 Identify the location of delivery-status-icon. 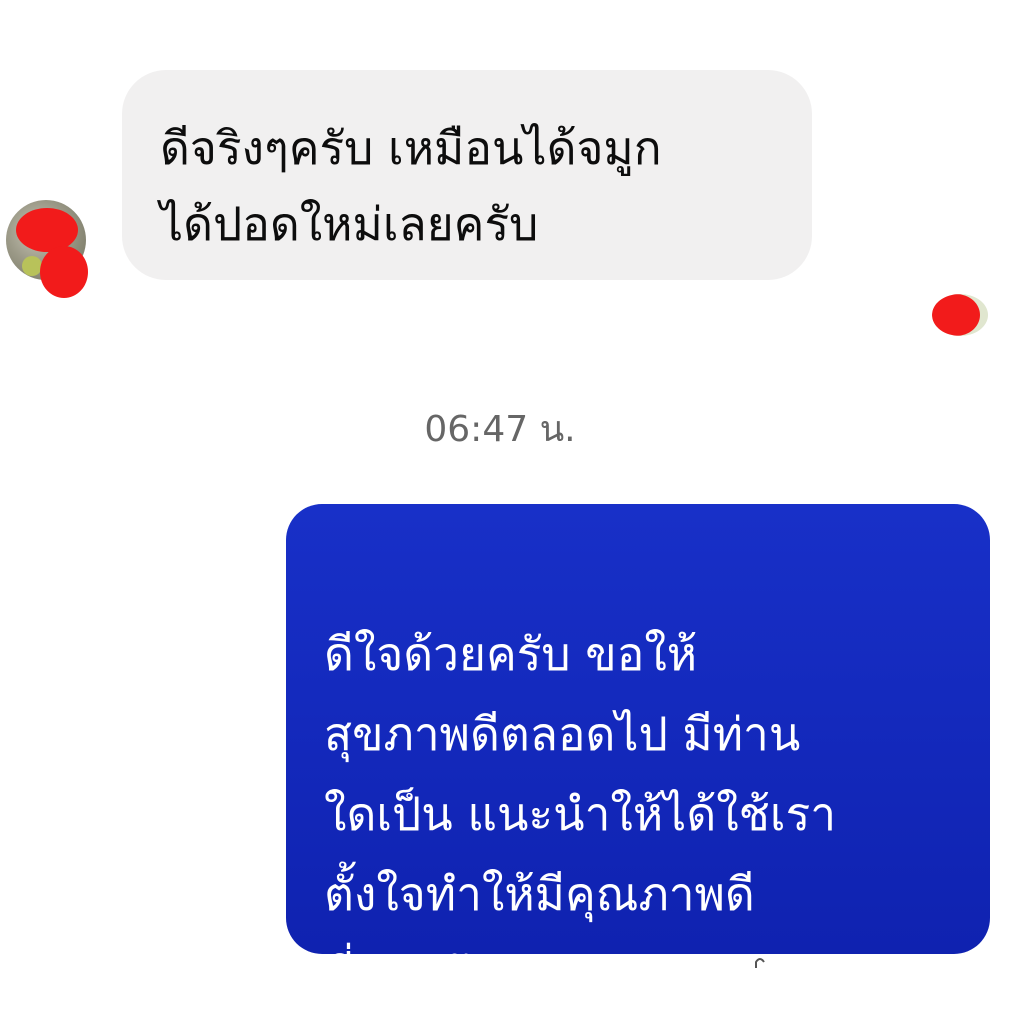
(766, 961).